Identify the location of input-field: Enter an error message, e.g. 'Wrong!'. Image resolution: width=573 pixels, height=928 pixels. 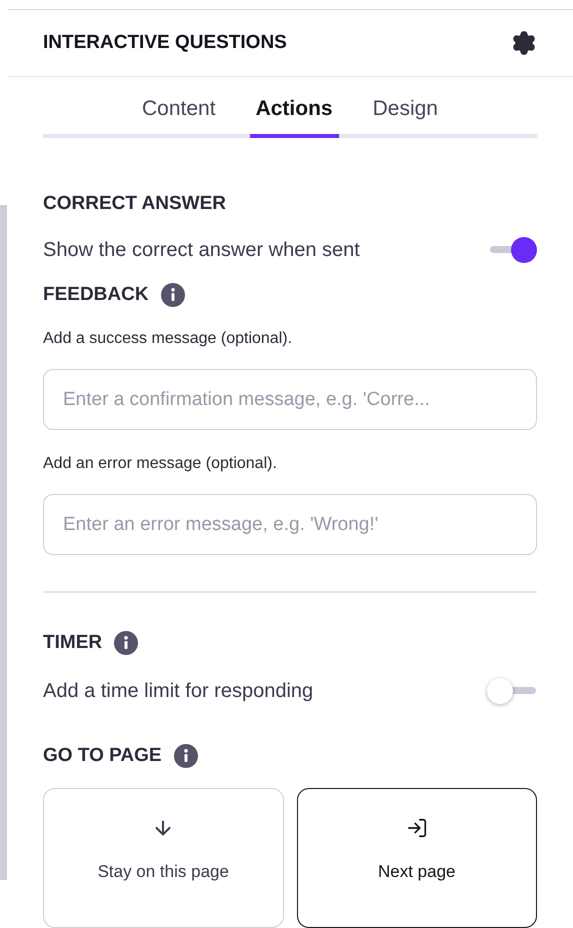
(290, 524).